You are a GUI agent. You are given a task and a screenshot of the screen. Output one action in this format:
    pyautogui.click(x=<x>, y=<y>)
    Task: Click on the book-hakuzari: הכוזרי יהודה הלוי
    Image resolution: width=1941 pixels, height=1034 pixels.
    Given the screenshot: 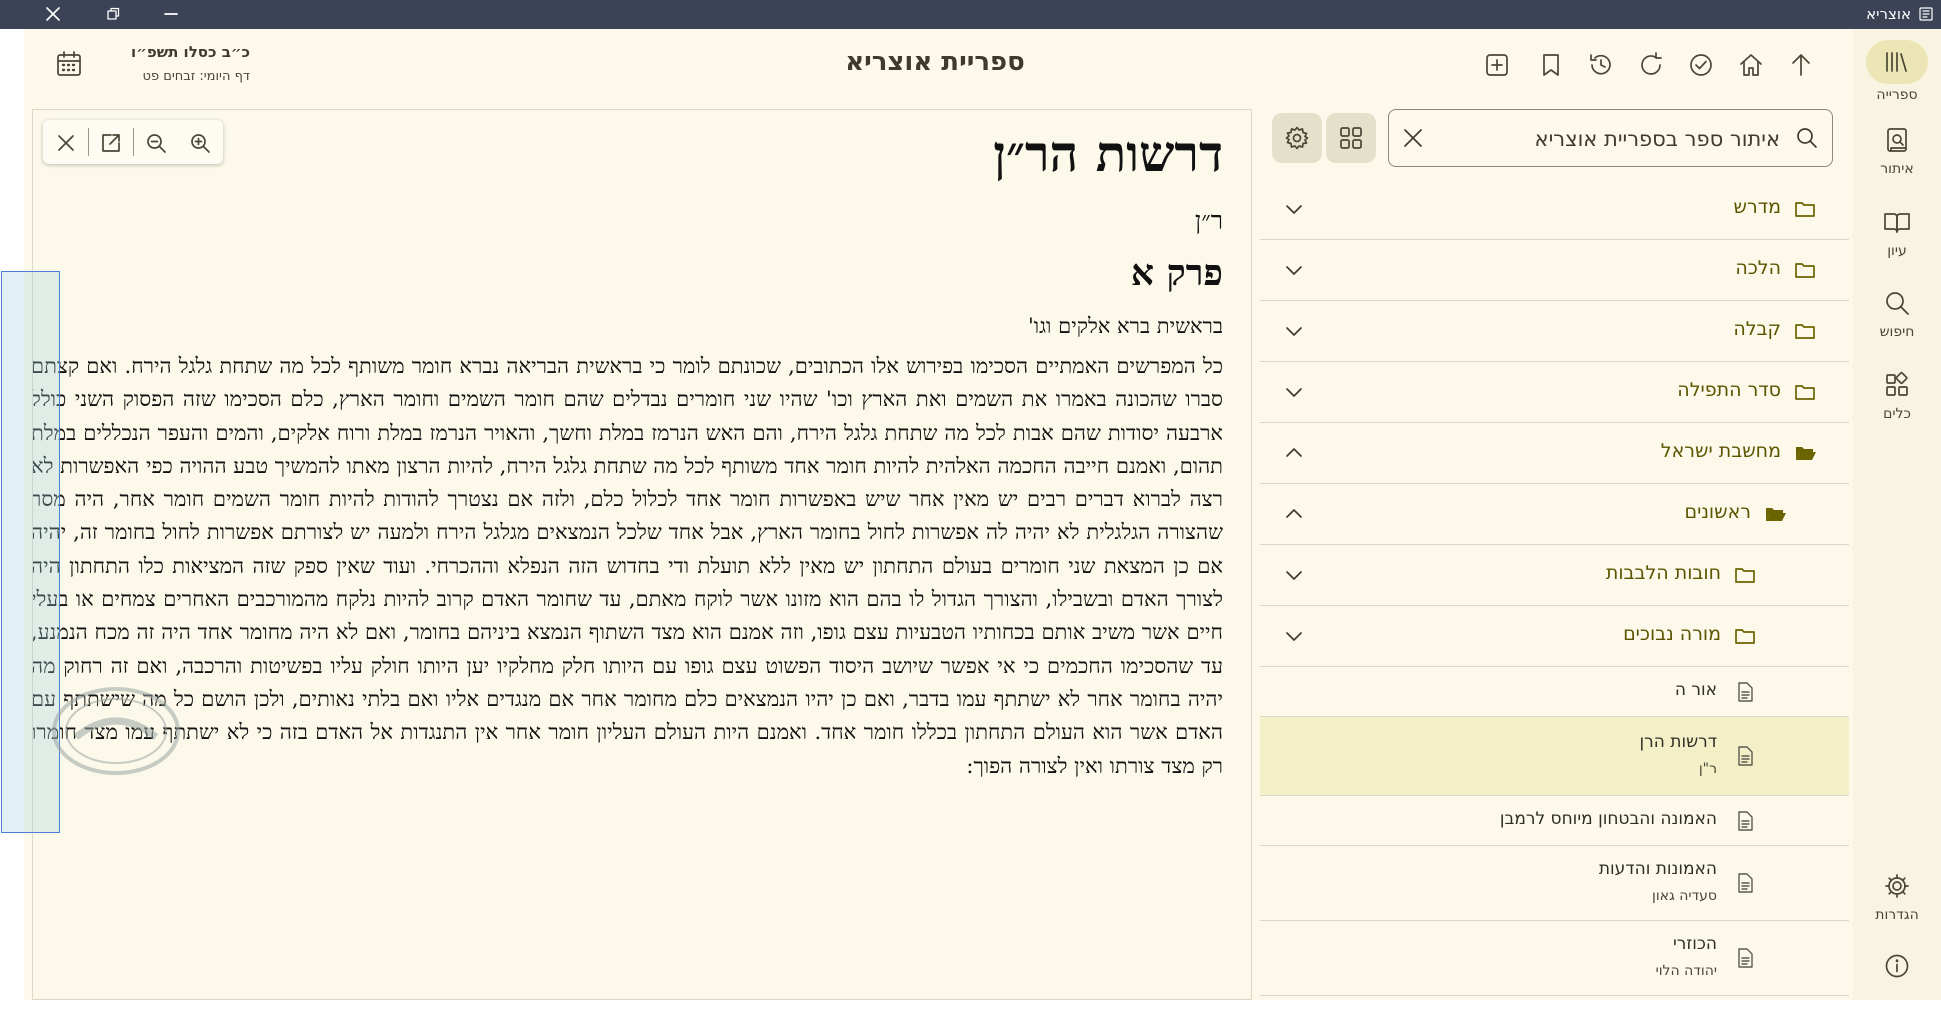 What is the action you would take?
    pyautogui.click(x=1554, y=958)
    